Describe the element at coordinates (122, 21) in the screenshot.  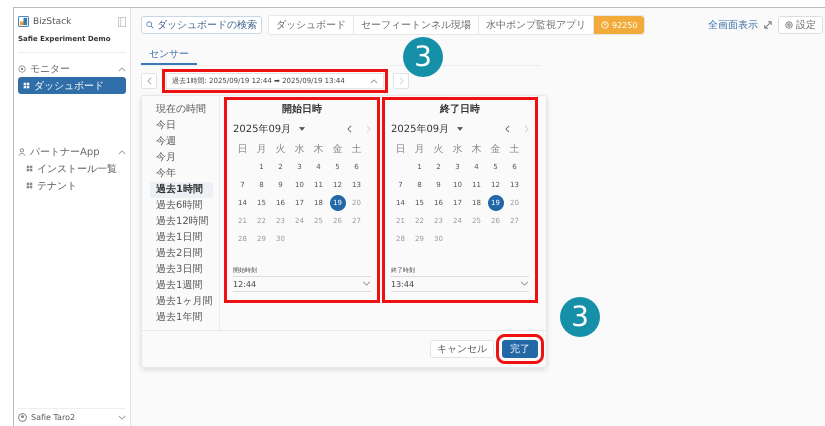
I see `collapse-icon` at that location.